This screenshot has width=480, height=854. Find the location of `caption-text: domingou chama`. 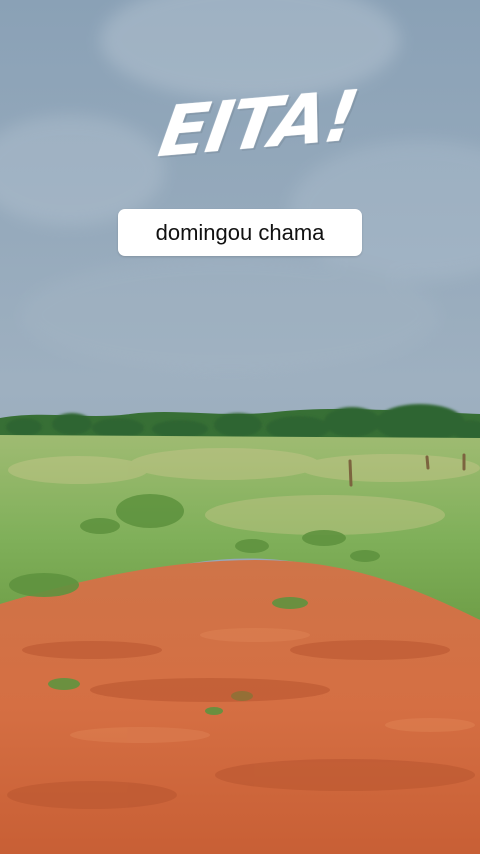

caption-text: domingou chama is located at coordinates (240, 232).